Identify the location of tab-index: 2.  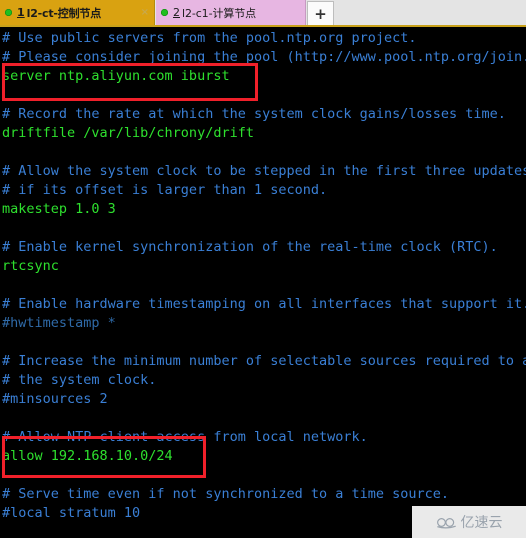
(176, 12).